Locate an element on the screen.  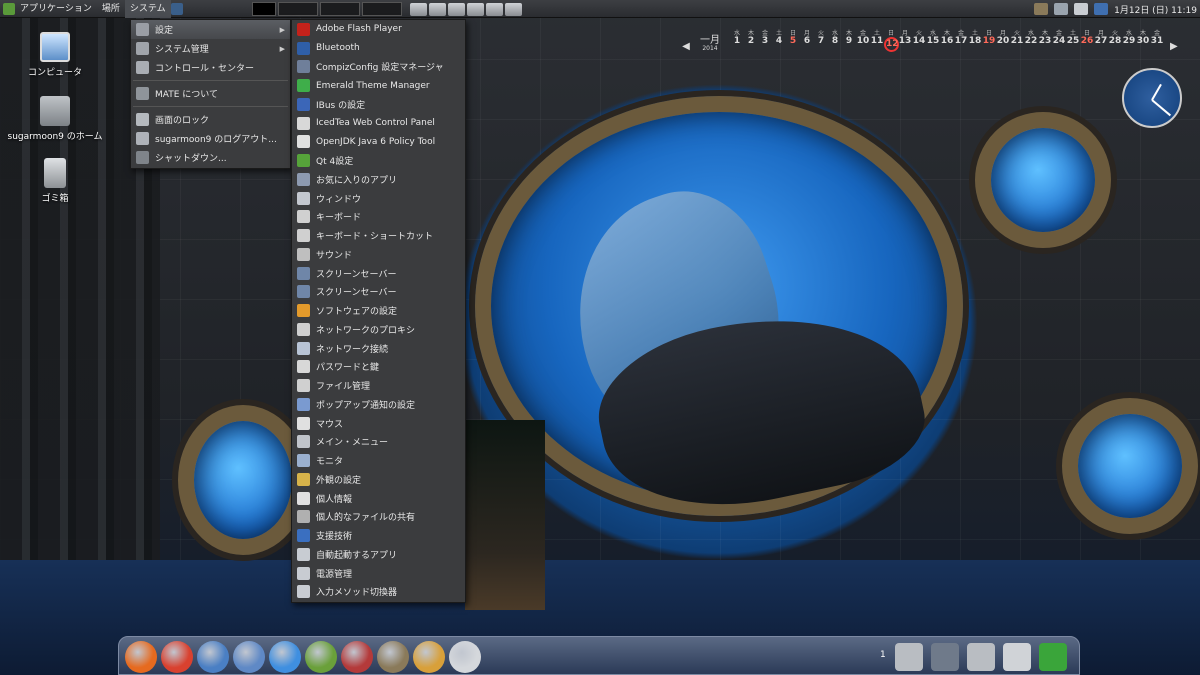
settings-menu-item: OpenJDK Java 6 Policy Tool is located at coordinates (378, 142).